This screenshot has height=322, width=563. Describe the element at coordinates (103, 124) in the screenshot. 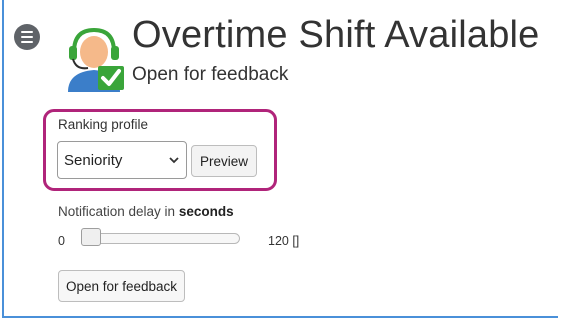

I see `ranking-profile-label: Ranking profile` at that location.